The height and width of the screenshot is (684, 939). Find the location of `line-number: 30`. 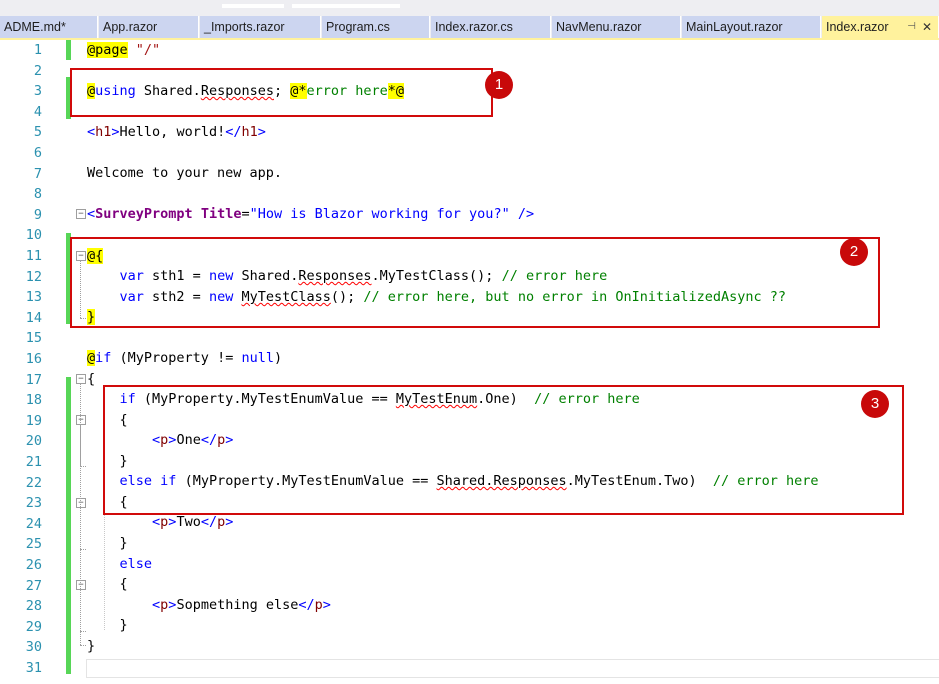

line-number: 30 is located at coordinates (33, 647).